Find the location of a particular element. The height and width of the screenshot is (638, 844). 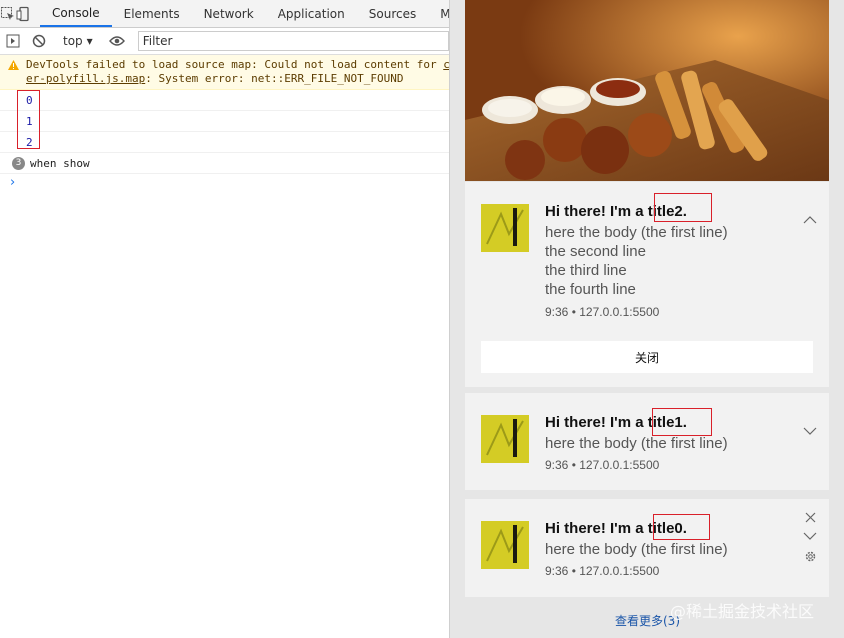

tab-sources: Sources is located at coordinates (392, 13).